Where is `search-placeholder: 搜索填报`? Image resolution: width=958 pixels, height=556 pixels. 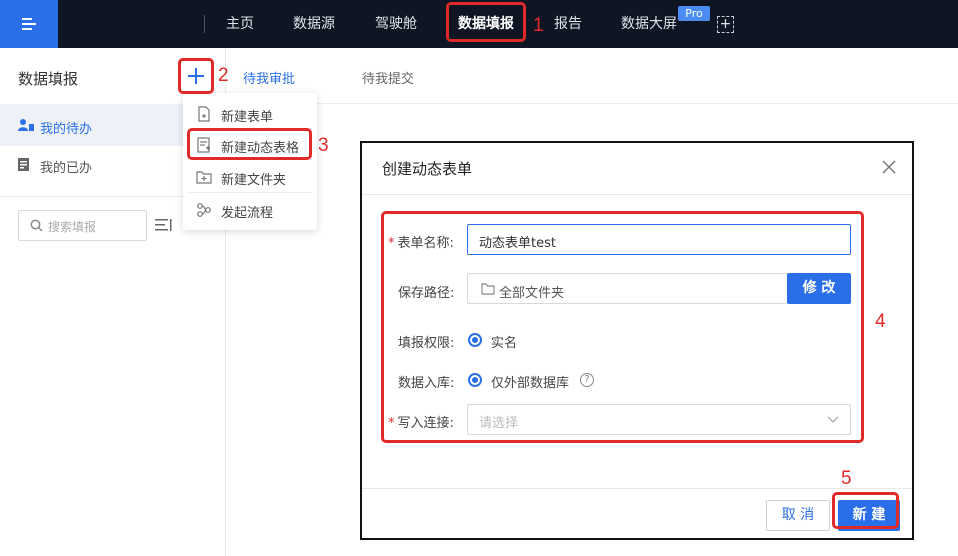 search-placeholder: 搜索填报 is located at coordinates (72, 227).